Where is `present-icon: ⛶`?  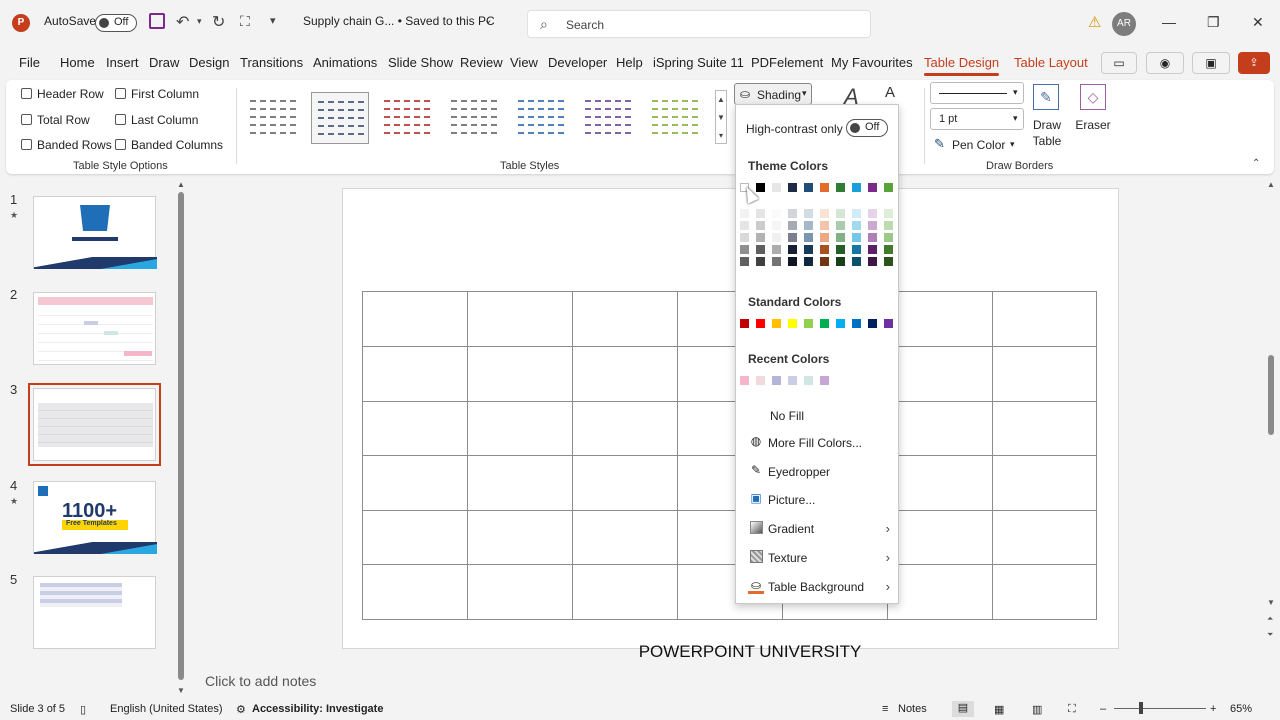
present-icon: ⛶ is located at coordinates (245, 21).